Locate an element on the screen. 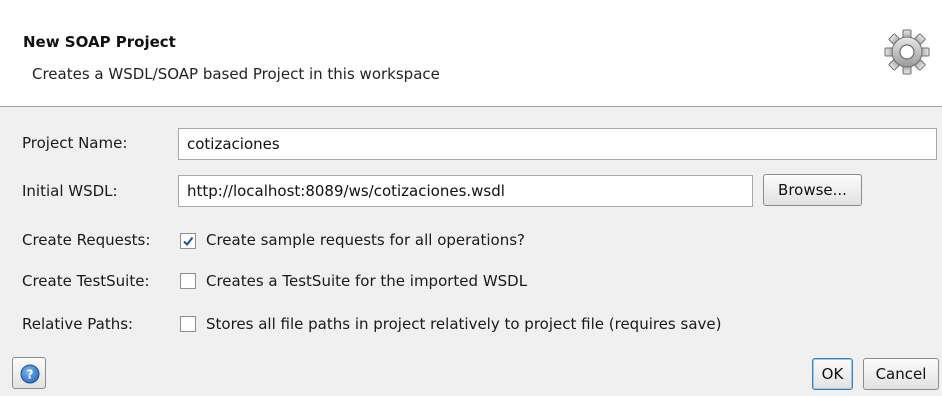 The image size is (942, 396). help-button: ? is located at coordinates (29, 373).